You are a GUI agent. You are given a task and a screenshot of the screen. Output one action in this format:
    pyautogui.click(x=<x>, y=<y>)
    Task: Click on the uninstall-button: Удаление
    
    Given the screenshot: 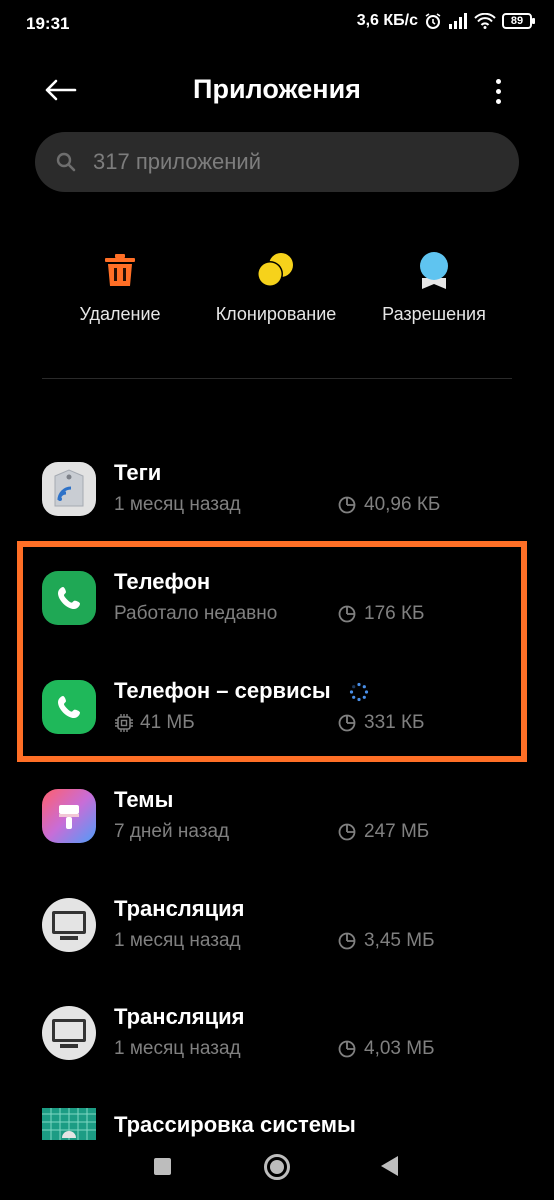 What is the action you would take?
    pyautogui.click(x=120, y=286)
    